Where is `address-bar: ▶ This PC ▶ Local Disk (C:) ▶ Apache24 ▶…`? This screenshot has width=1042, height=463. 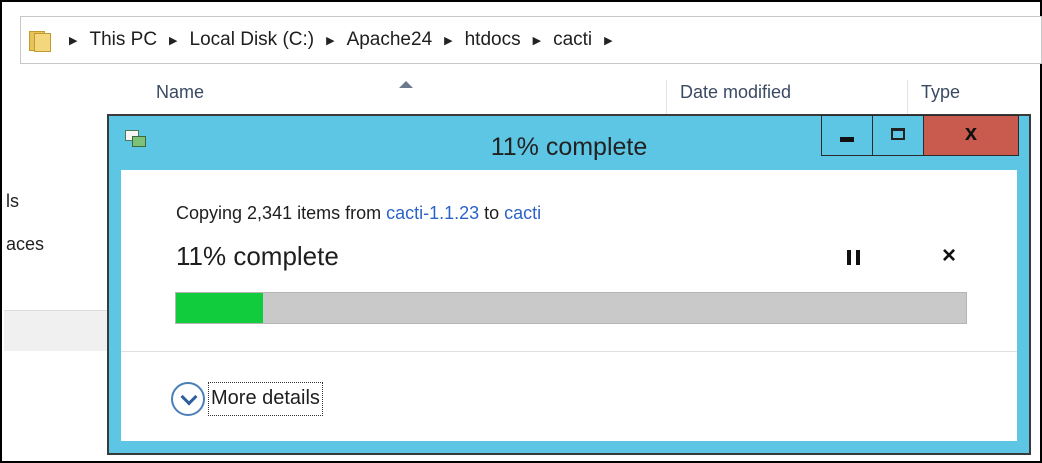 address-bar: ▶ This PC ▶ Local Disk (C:) ▶ Apache24 ▶… is located at coordinates (531, 40).